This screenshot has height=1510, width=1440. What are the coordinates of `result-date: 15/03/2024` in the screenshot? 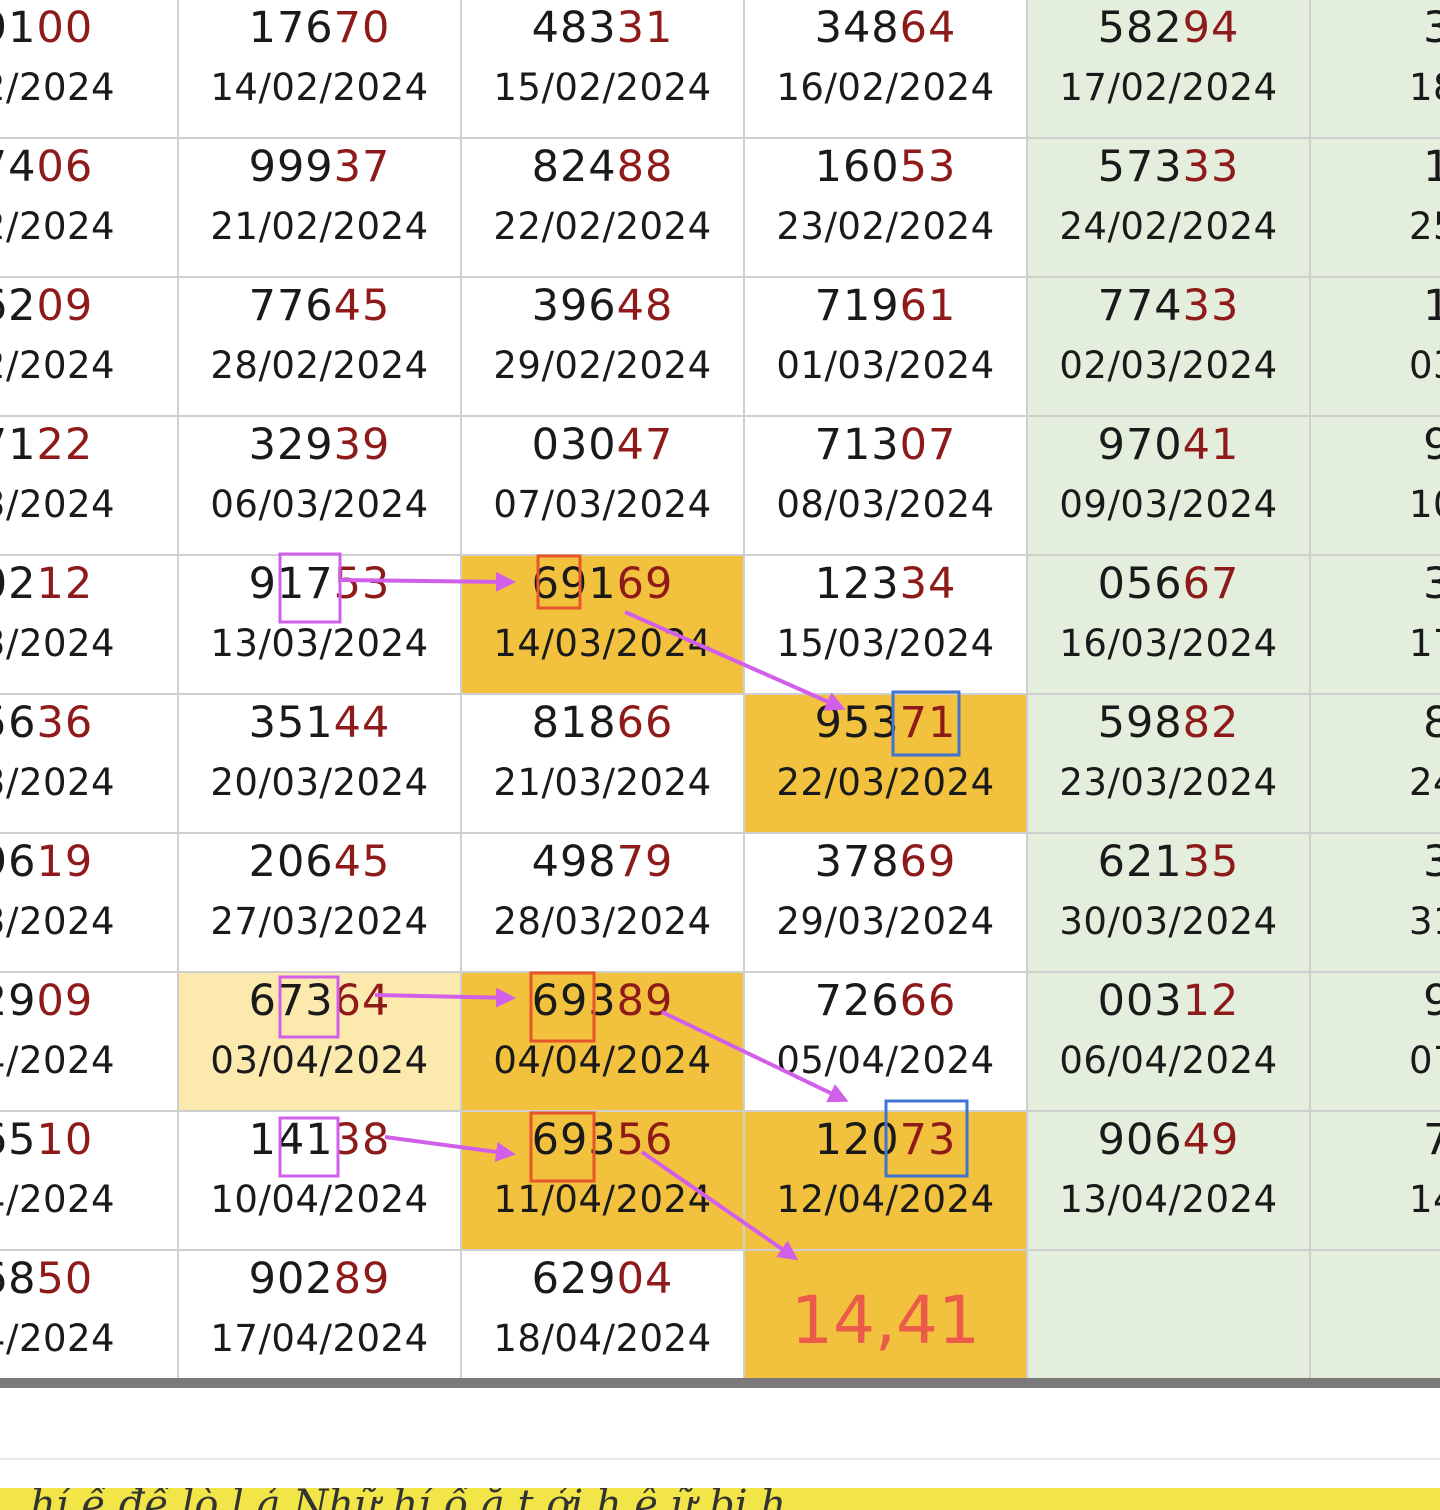 It's located at (885, 643).